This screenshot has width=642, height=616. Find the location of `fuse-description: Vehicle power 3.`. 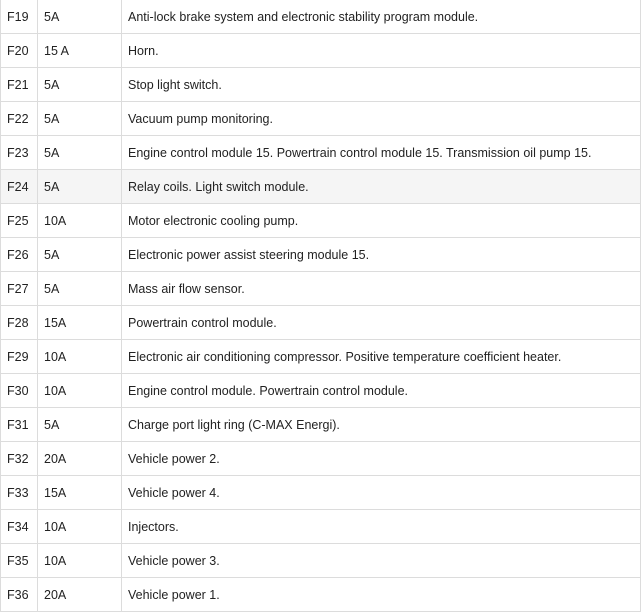

fuse-description: Vehicle power 3. is located at coordinates (381, 560).